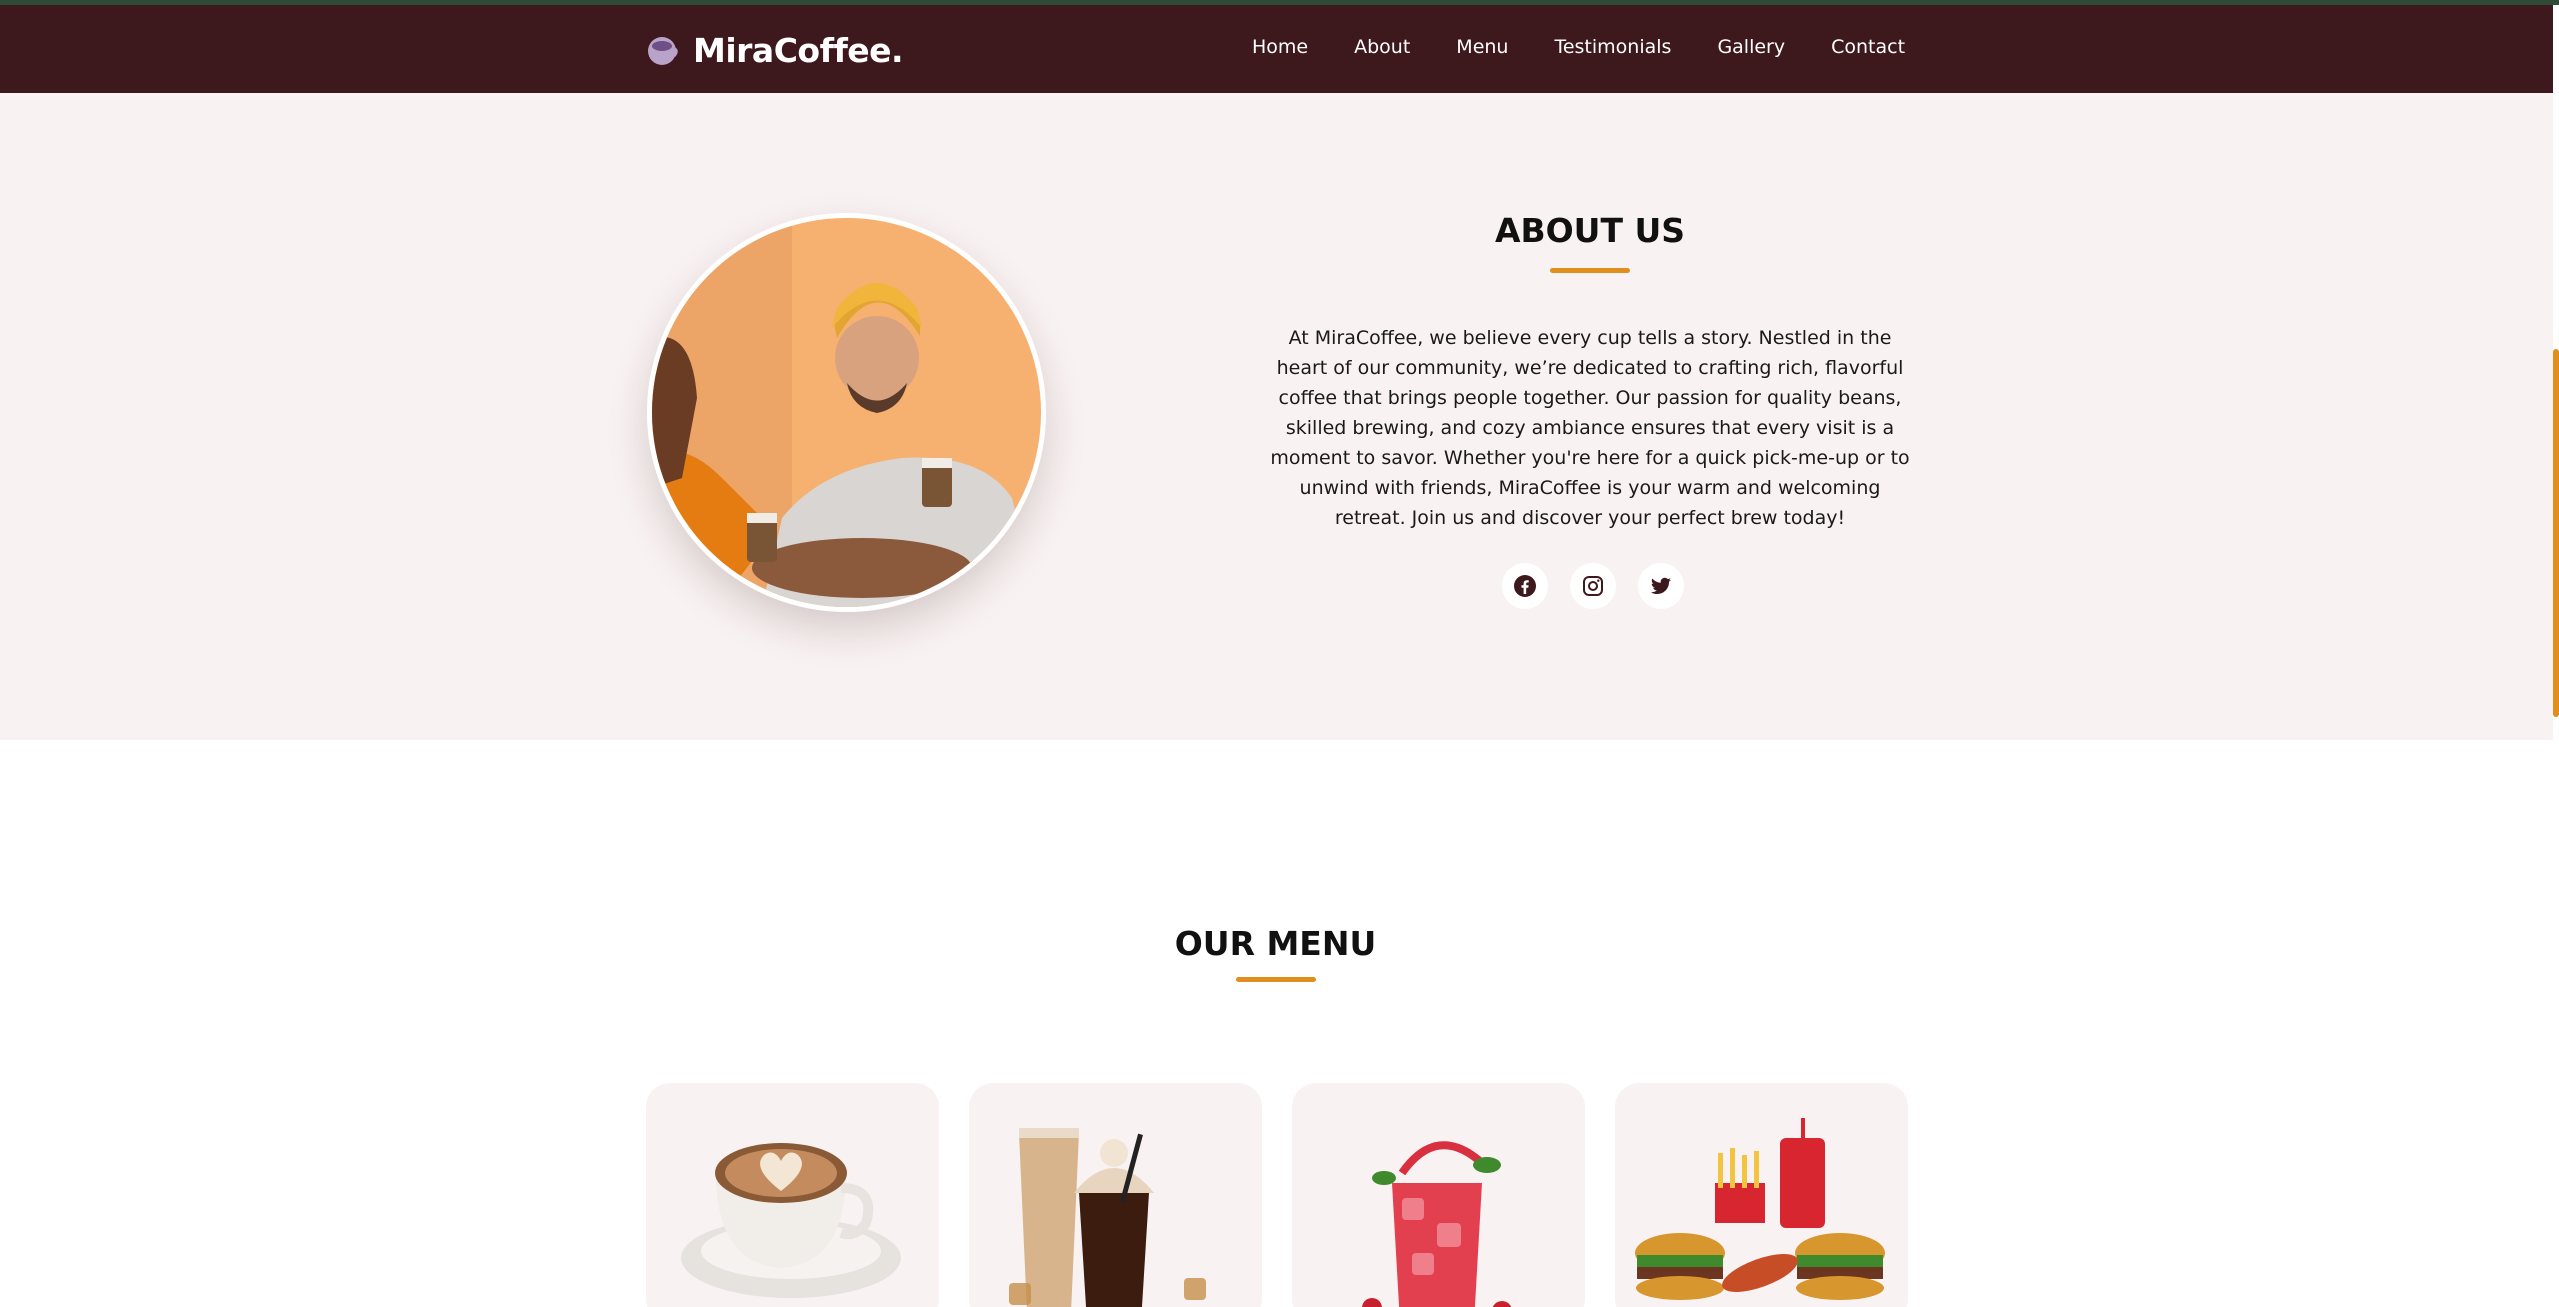  Describe the element at coordinates (1868, 47) in the screenshot. I see `nav-contact: Contact` at that location.